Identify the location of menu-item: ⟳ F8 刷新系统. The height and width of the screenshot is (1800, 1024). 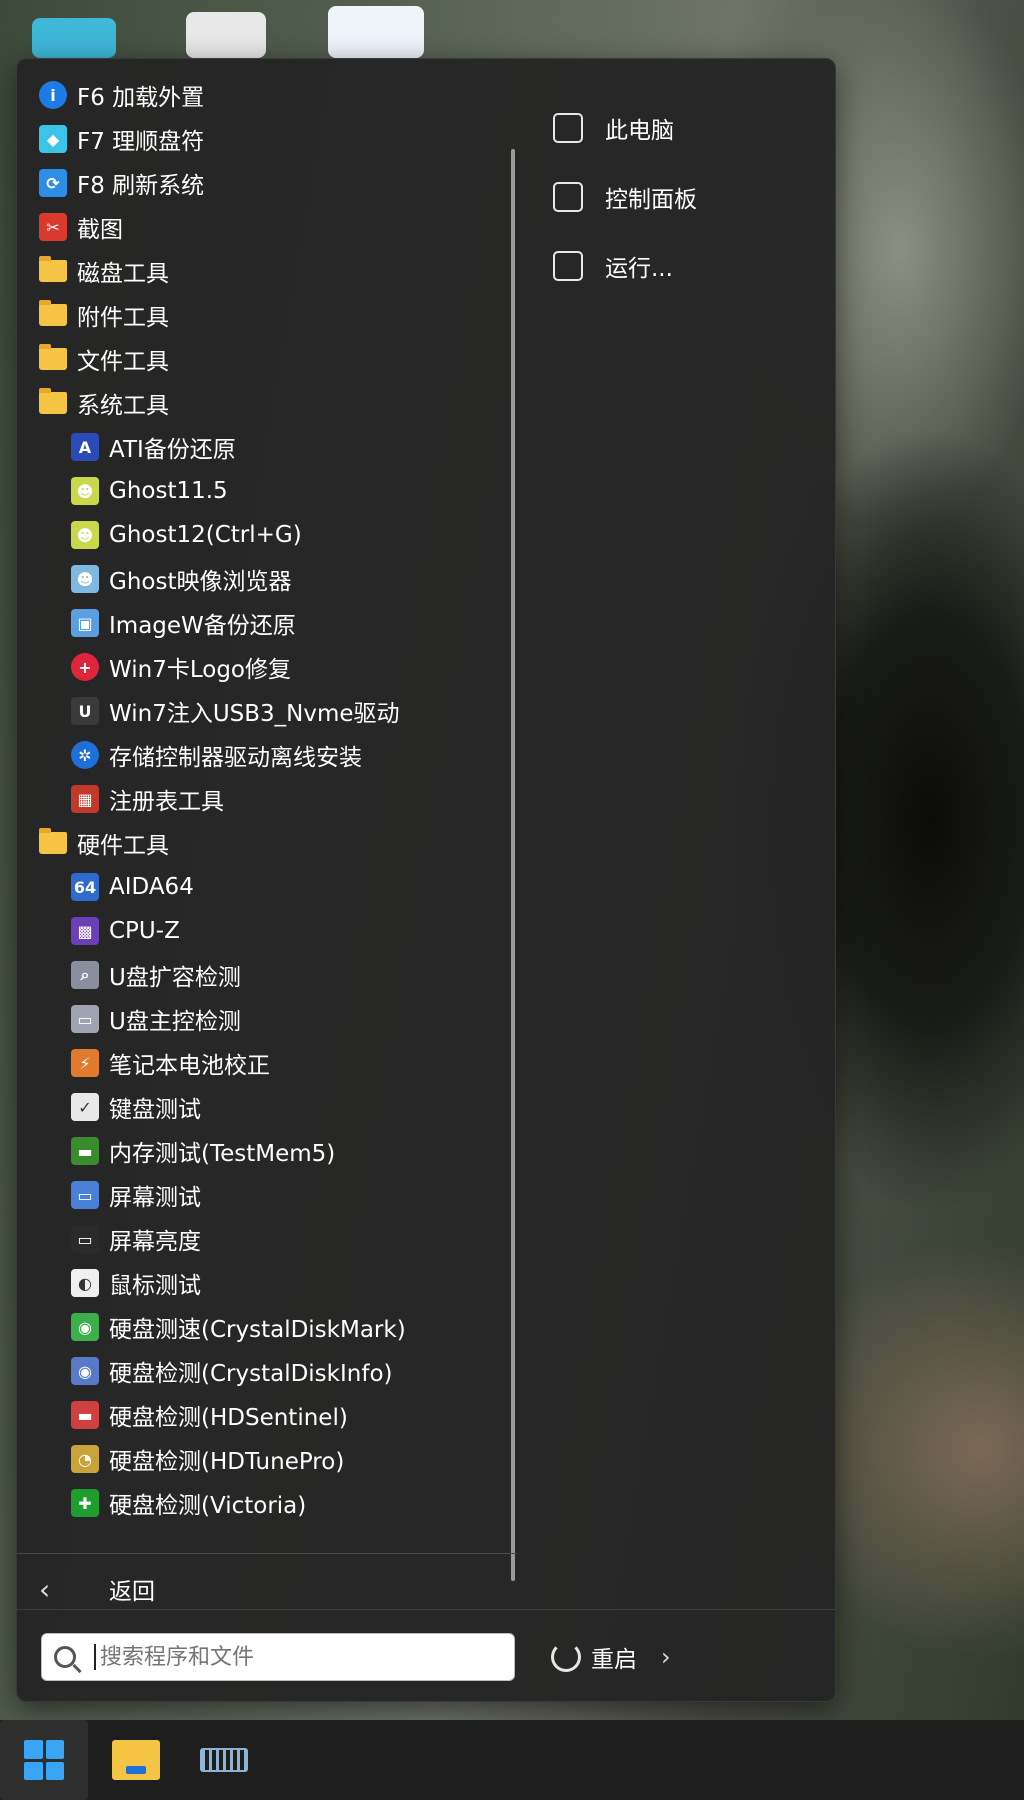
(267, 183).